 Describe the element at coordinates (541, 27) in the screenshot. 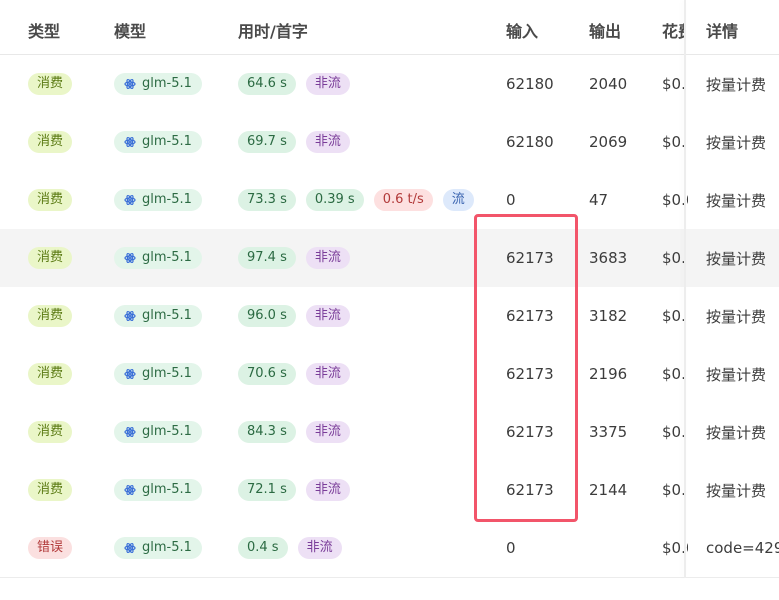

I see `header-input: 输入` at that location.